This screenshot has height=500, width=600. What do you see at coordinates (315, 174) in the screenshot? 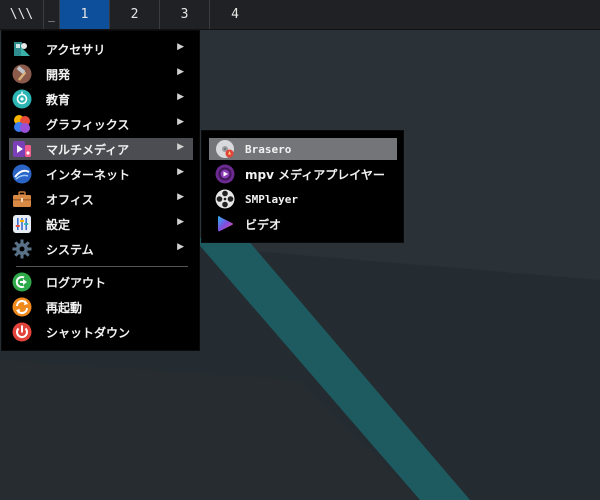
I see `submenu-item-label: mpv メディアプレイヤー` at bounding box center [315, 174].